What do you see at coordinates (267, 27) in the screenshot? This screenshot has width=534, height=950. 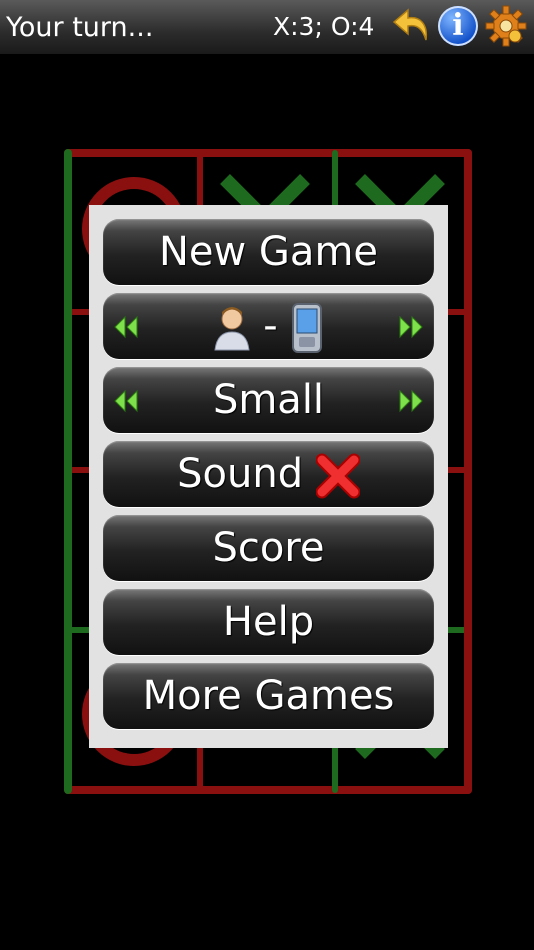 I see `status-bar: Your turn... X:3; O:4 i` at bounding box center [267, 27].